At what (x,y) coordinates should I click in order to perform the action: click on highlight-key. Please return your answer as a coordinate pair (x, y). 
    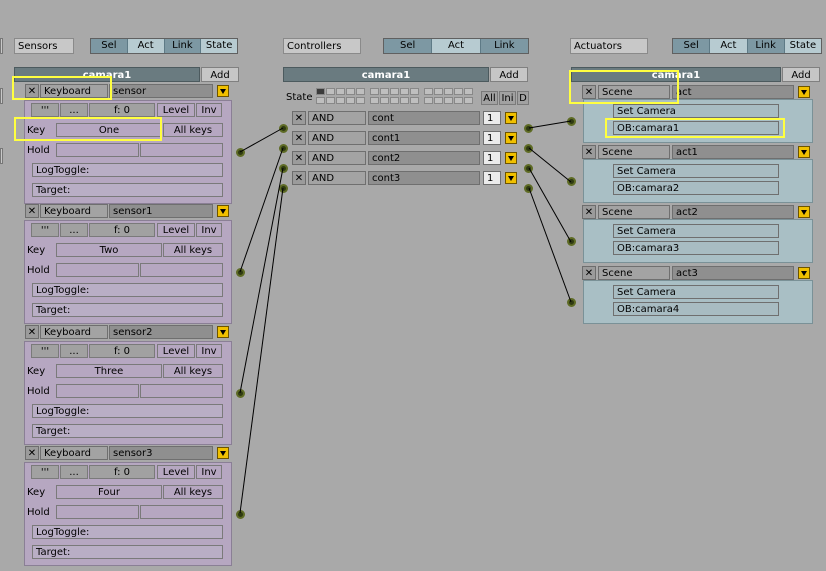
    Looking at the image, I should click on (88, 129).